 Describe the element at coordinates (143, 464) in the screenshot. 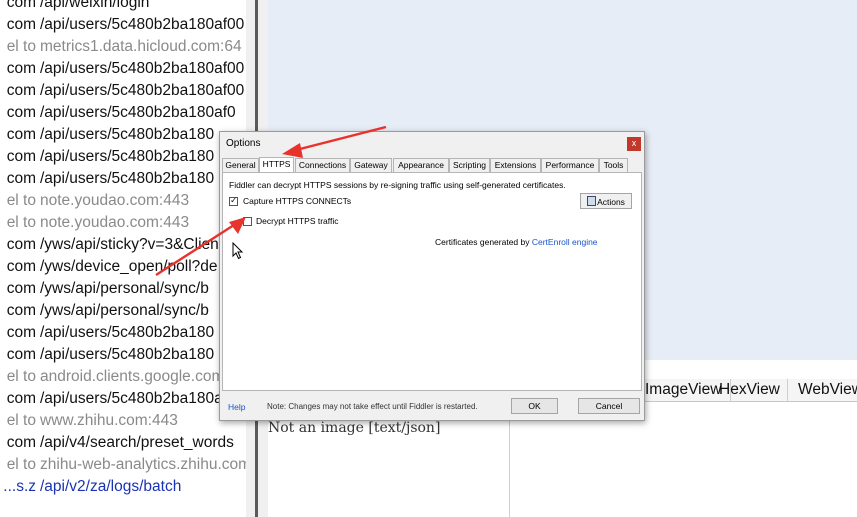

I see `session-url: zhihu-web-analytics.zhihu.com` at that location.